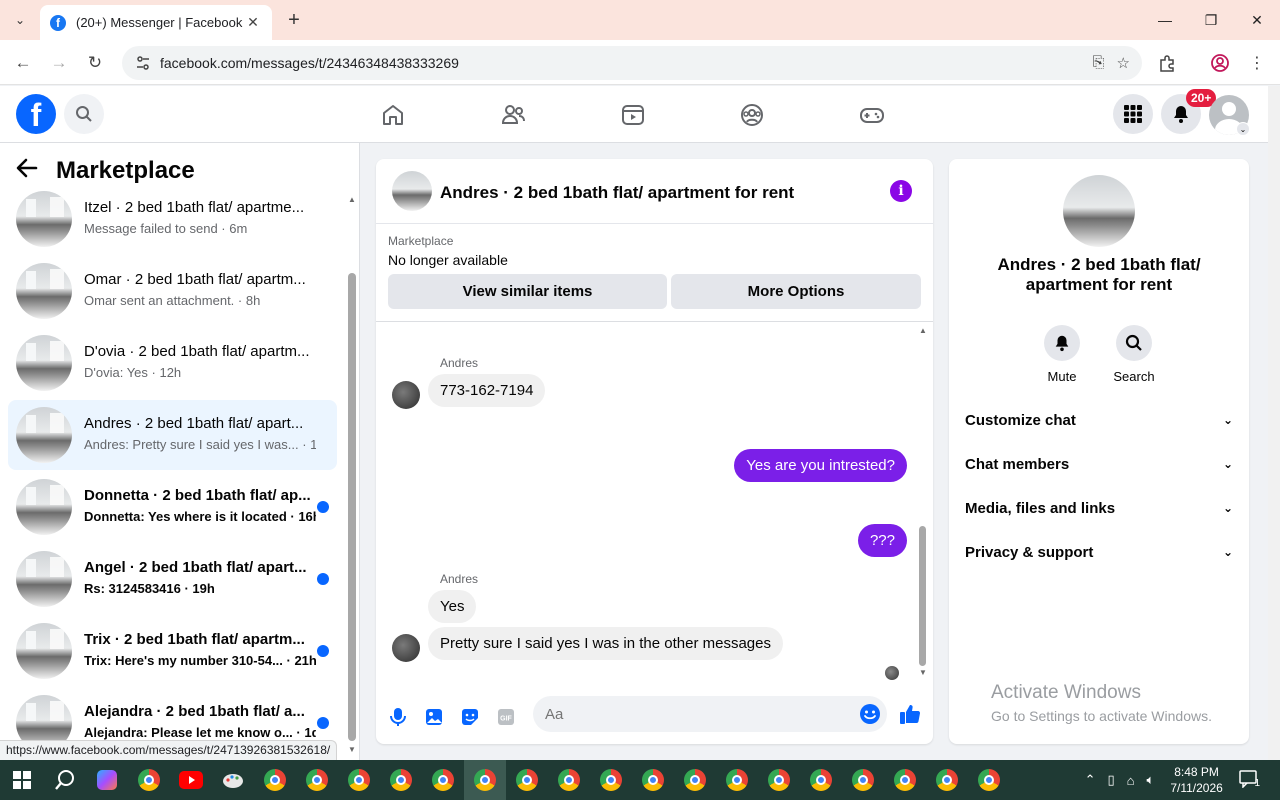 The height and width of the screenshot is (800, 1280). Describe the element at coordinates (398, 717) in the screenshot. I see `microphone-icon` at that location.